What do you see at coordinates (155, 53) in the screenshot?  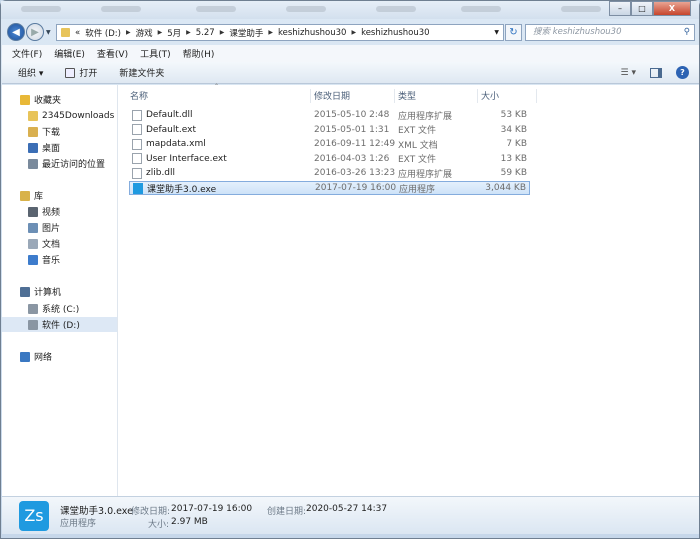 I see `menu-tools: 工具(T)` at bounding box center [155, 53].